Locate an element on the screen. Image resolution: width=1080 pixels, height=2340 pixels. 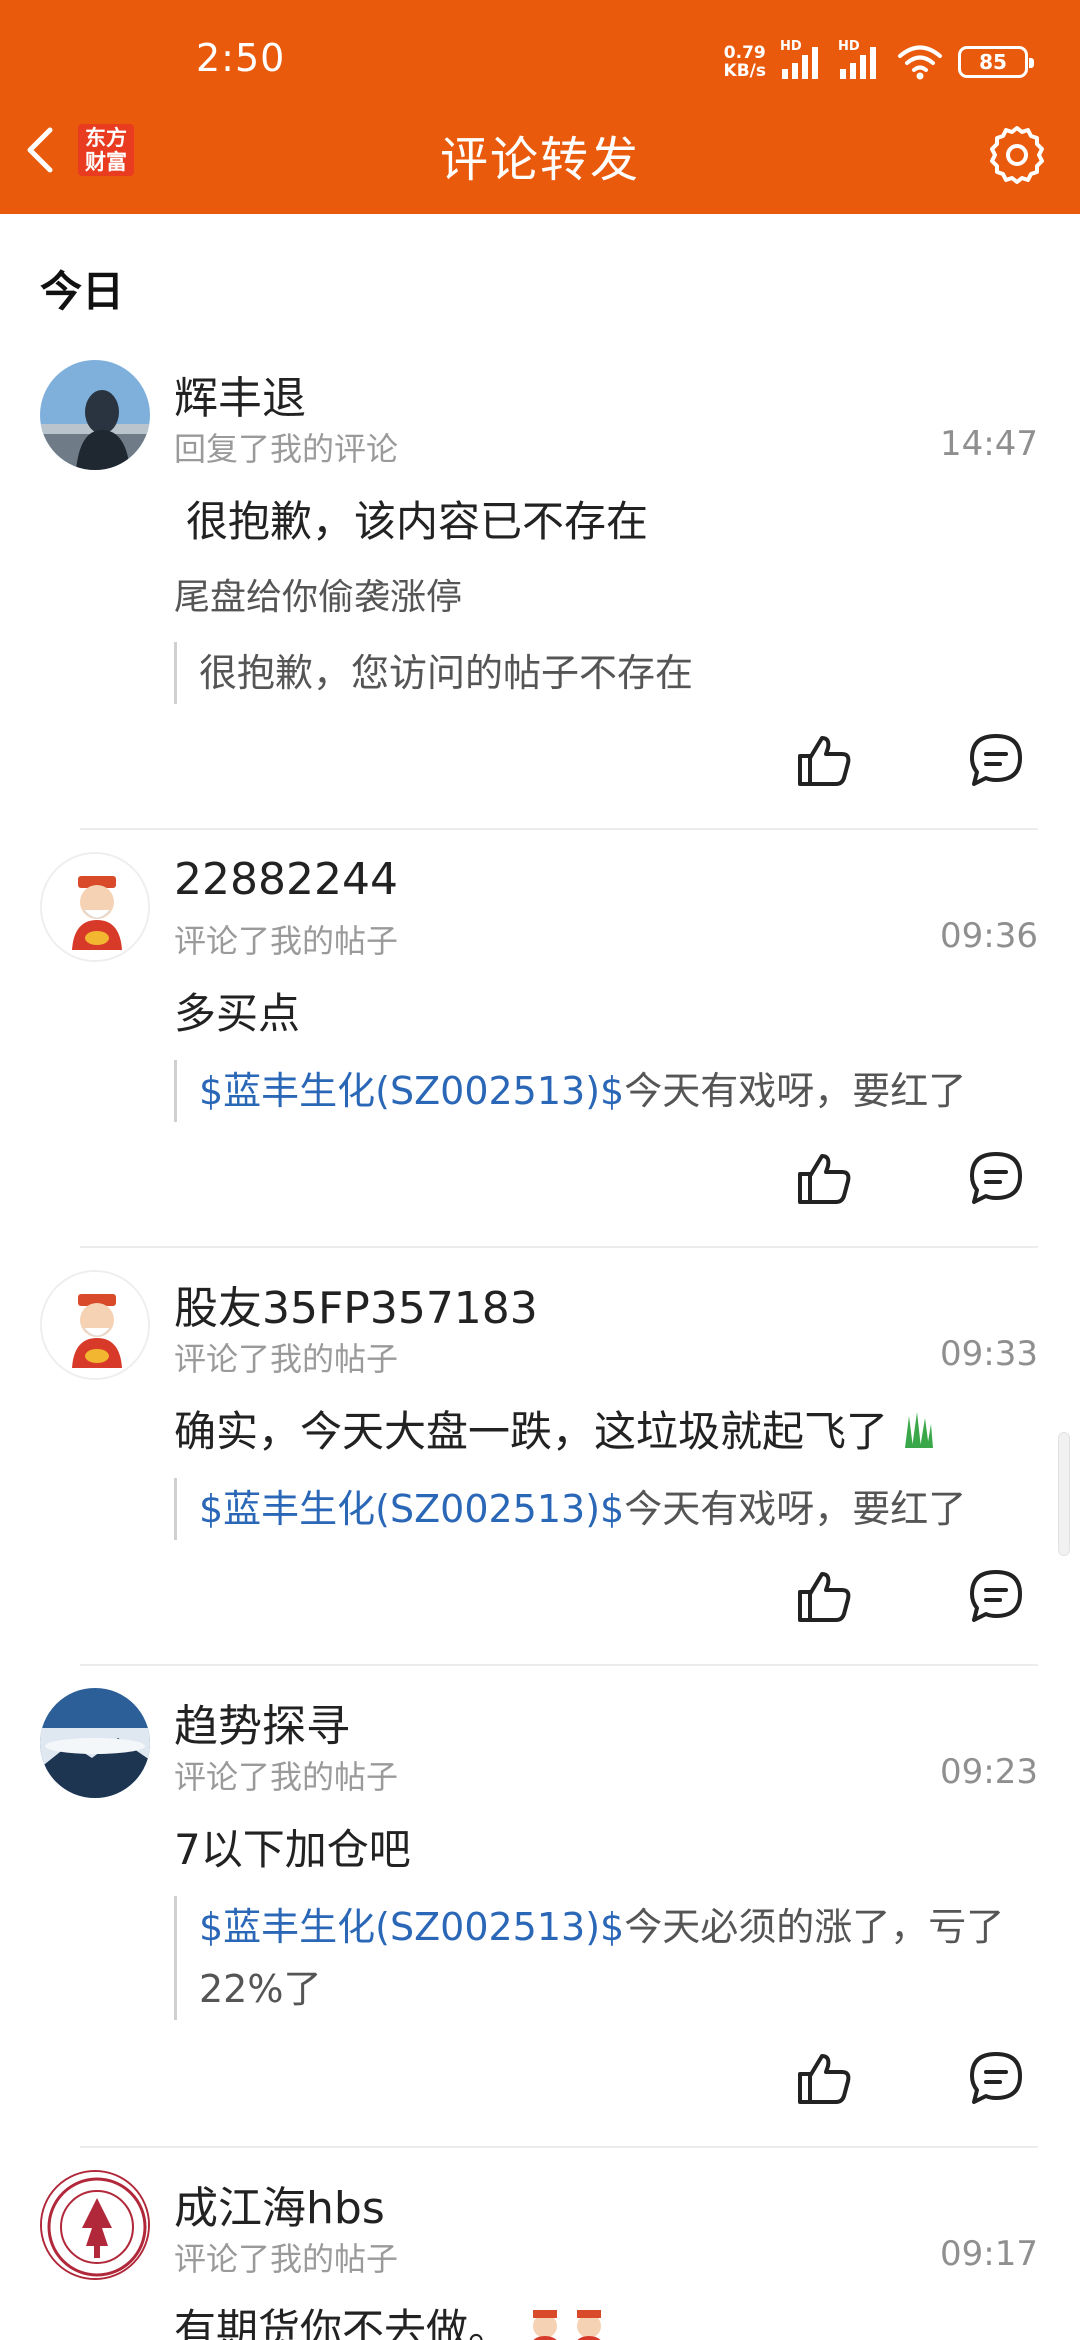
comment-text: 尾盘给你偷袭涨停 is located at coordinates (318, 597).